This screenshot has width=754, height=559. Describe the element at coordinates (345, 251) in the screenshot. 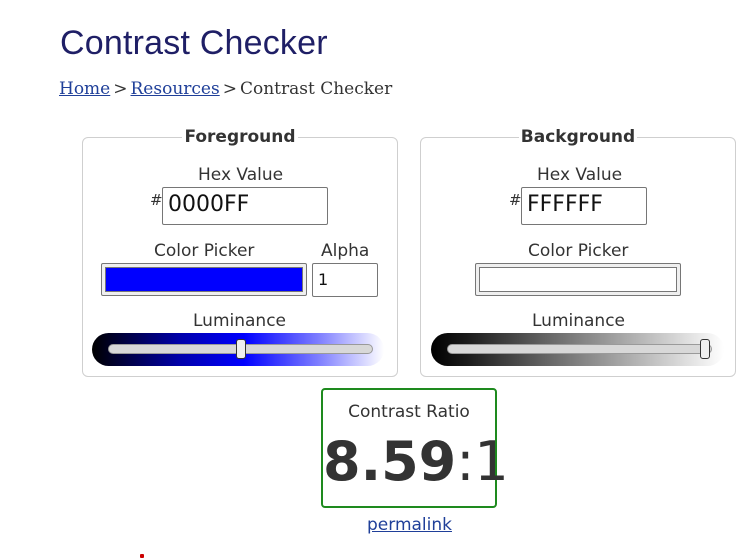

I see `alpha-label: Alpha` at that location.